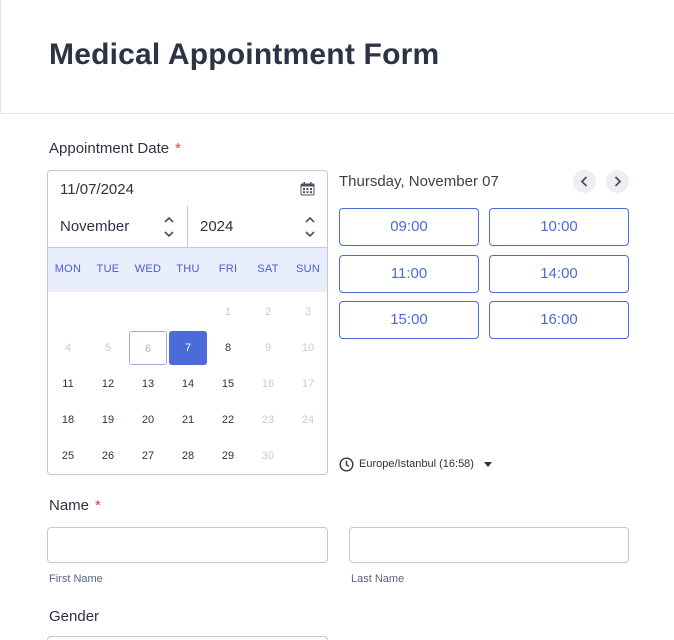 This screenshot has width=674, height=640. I want to click on month-select: November, so click(118, 226).